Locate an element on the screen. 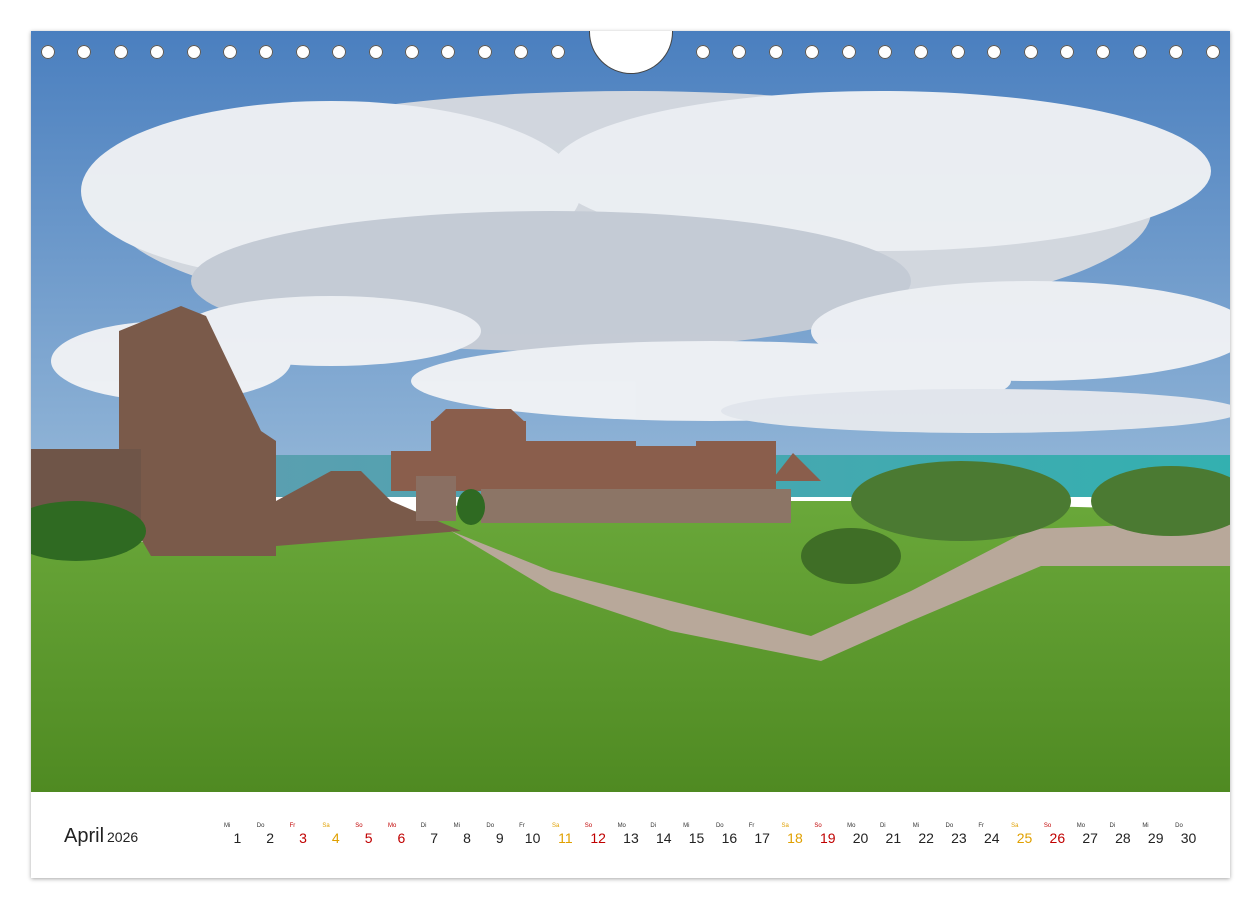  year-label: 2026 is located at coordinates (123, 837).